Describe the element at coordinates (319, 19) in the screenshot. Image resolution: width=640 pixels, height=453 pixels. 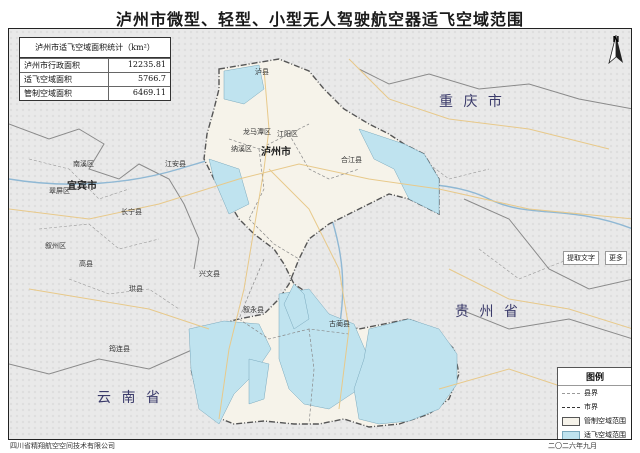
I see `map-title: 泸州市微型、轻型、小型无人驾驶航空器适飞空域范围` at that location.